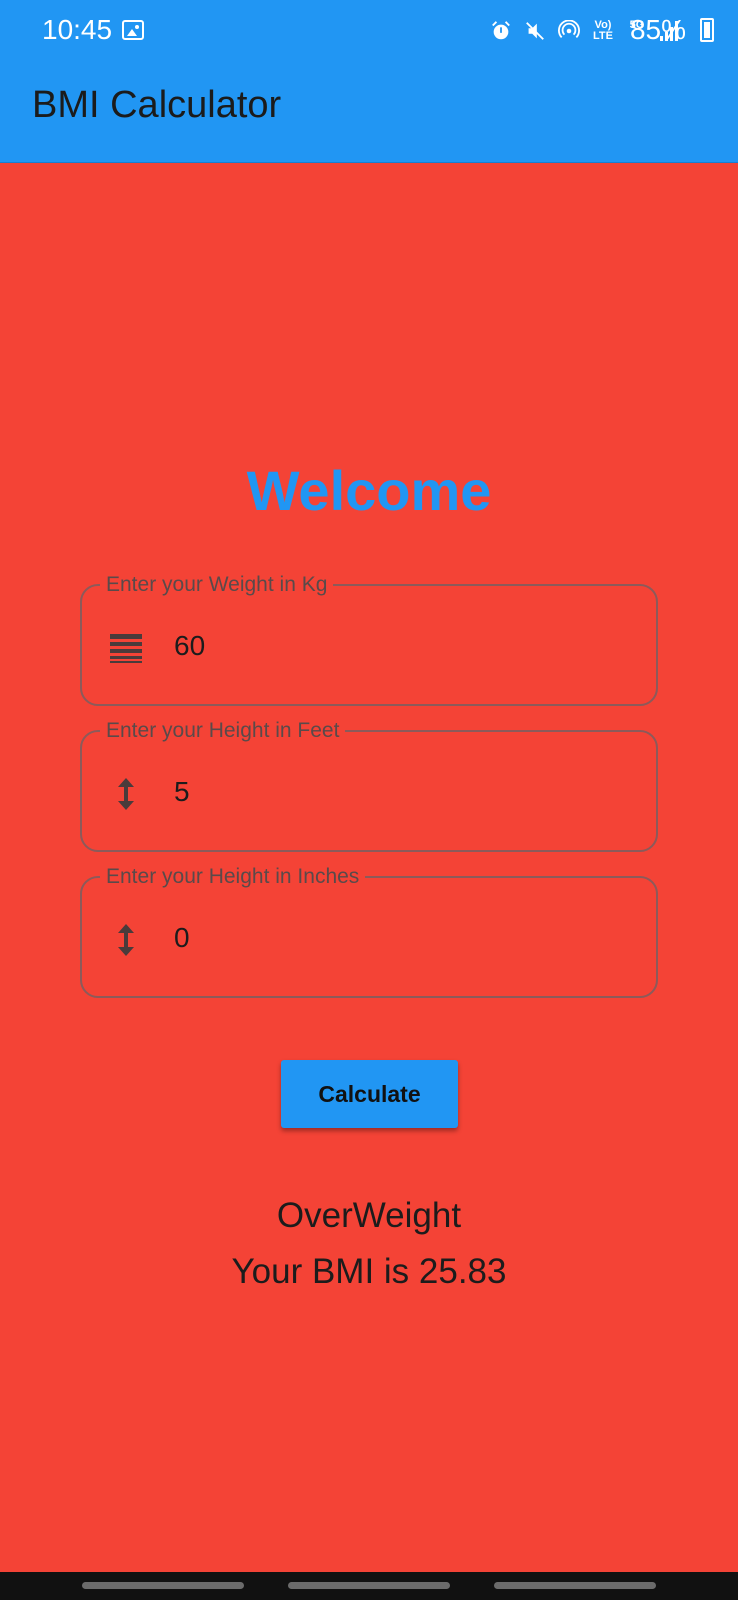  Describe the element at coordinates (575, 1585) in the screenshot. I see `nav-back-handle` at that location.